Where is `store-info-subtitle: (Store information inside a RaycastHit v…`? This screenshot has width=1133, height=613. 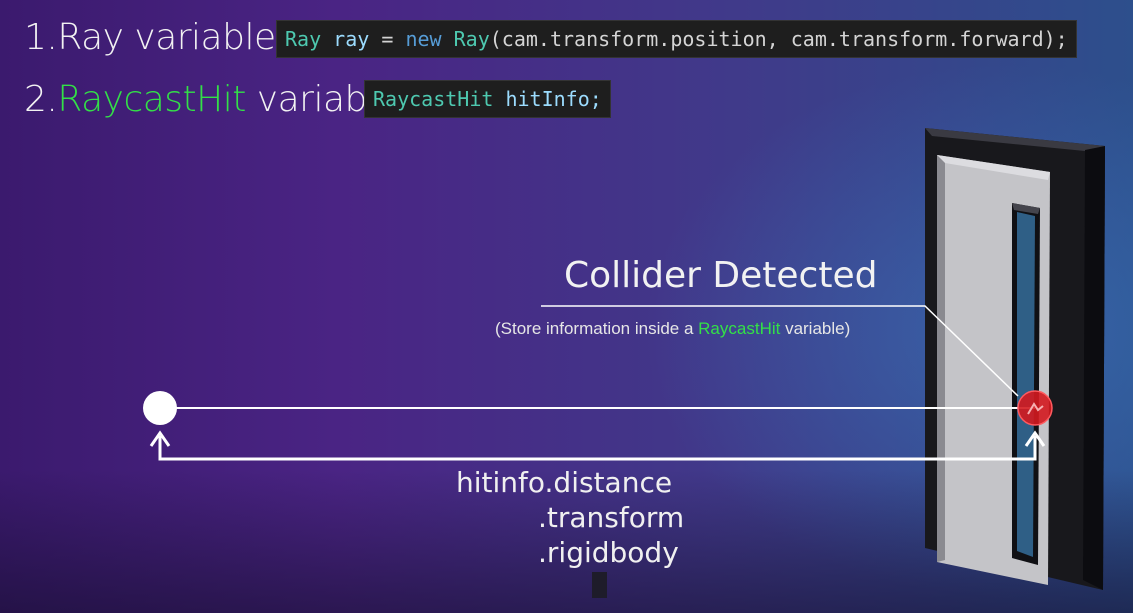
store-info-subtitle: (Store information inside a RaycastHit v… is located at coordinates (672, 329).